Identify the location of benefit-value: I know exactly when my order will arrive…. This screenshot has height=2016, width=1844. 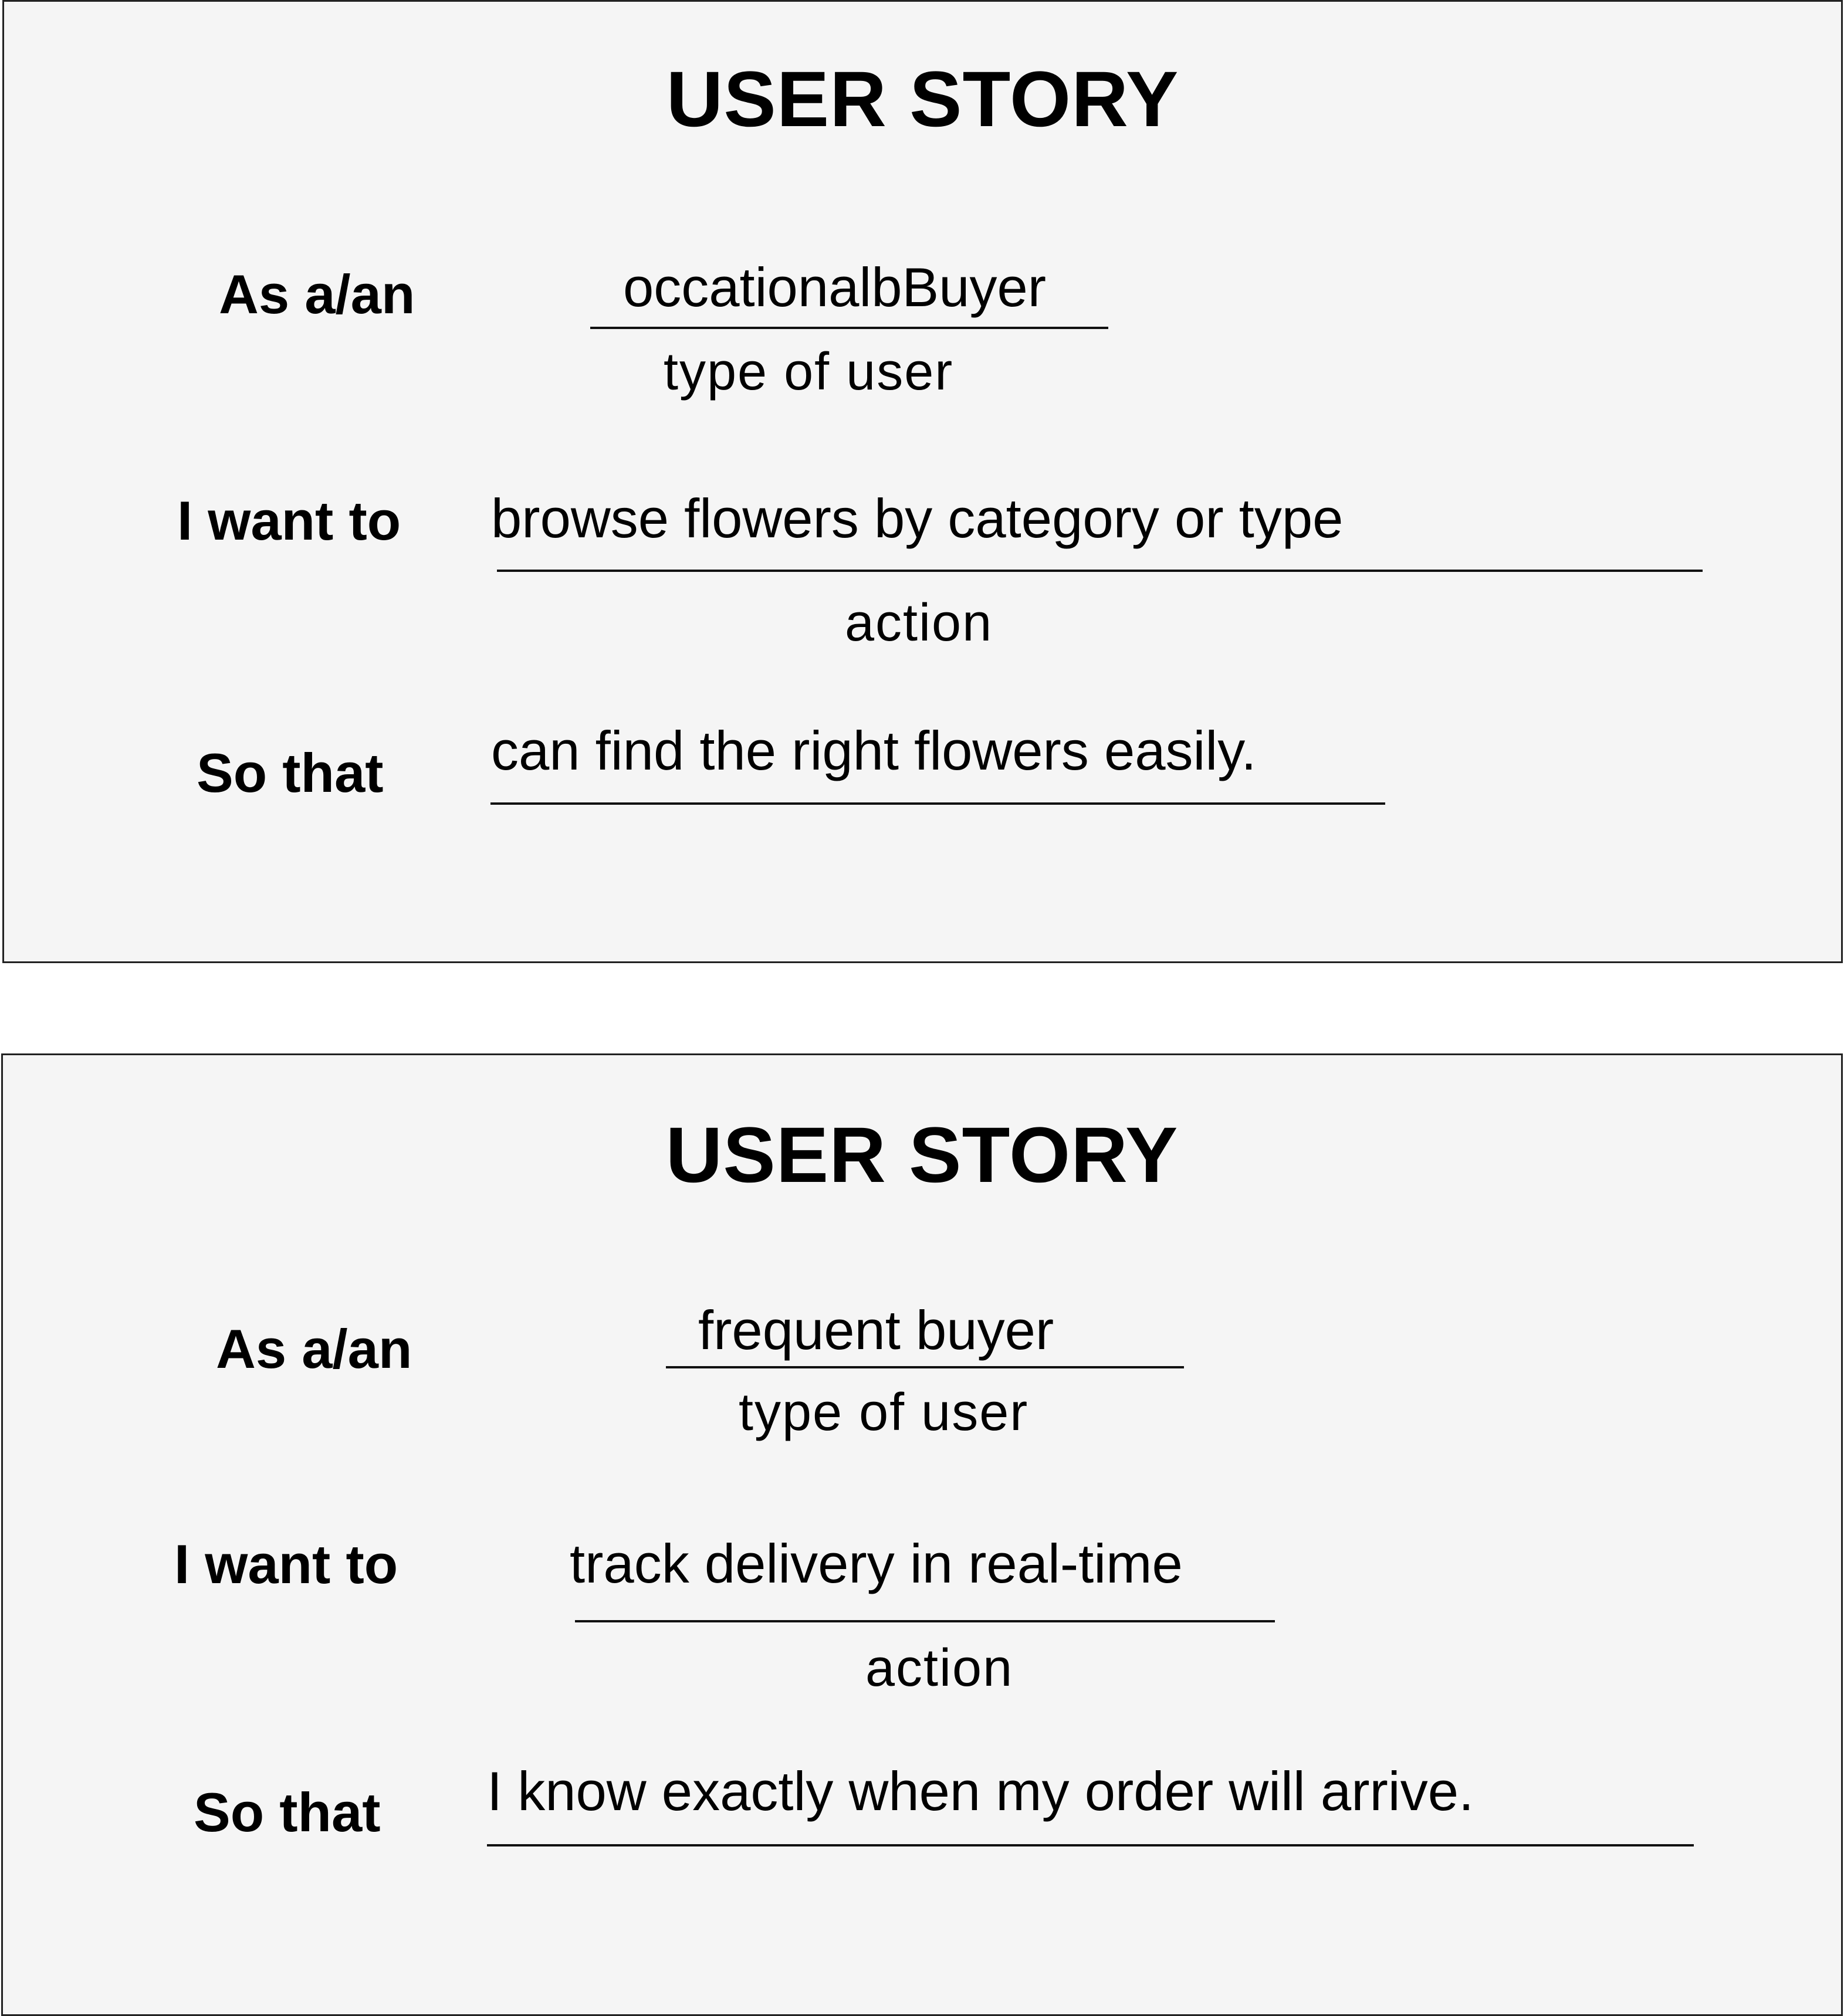
(980, 1791).